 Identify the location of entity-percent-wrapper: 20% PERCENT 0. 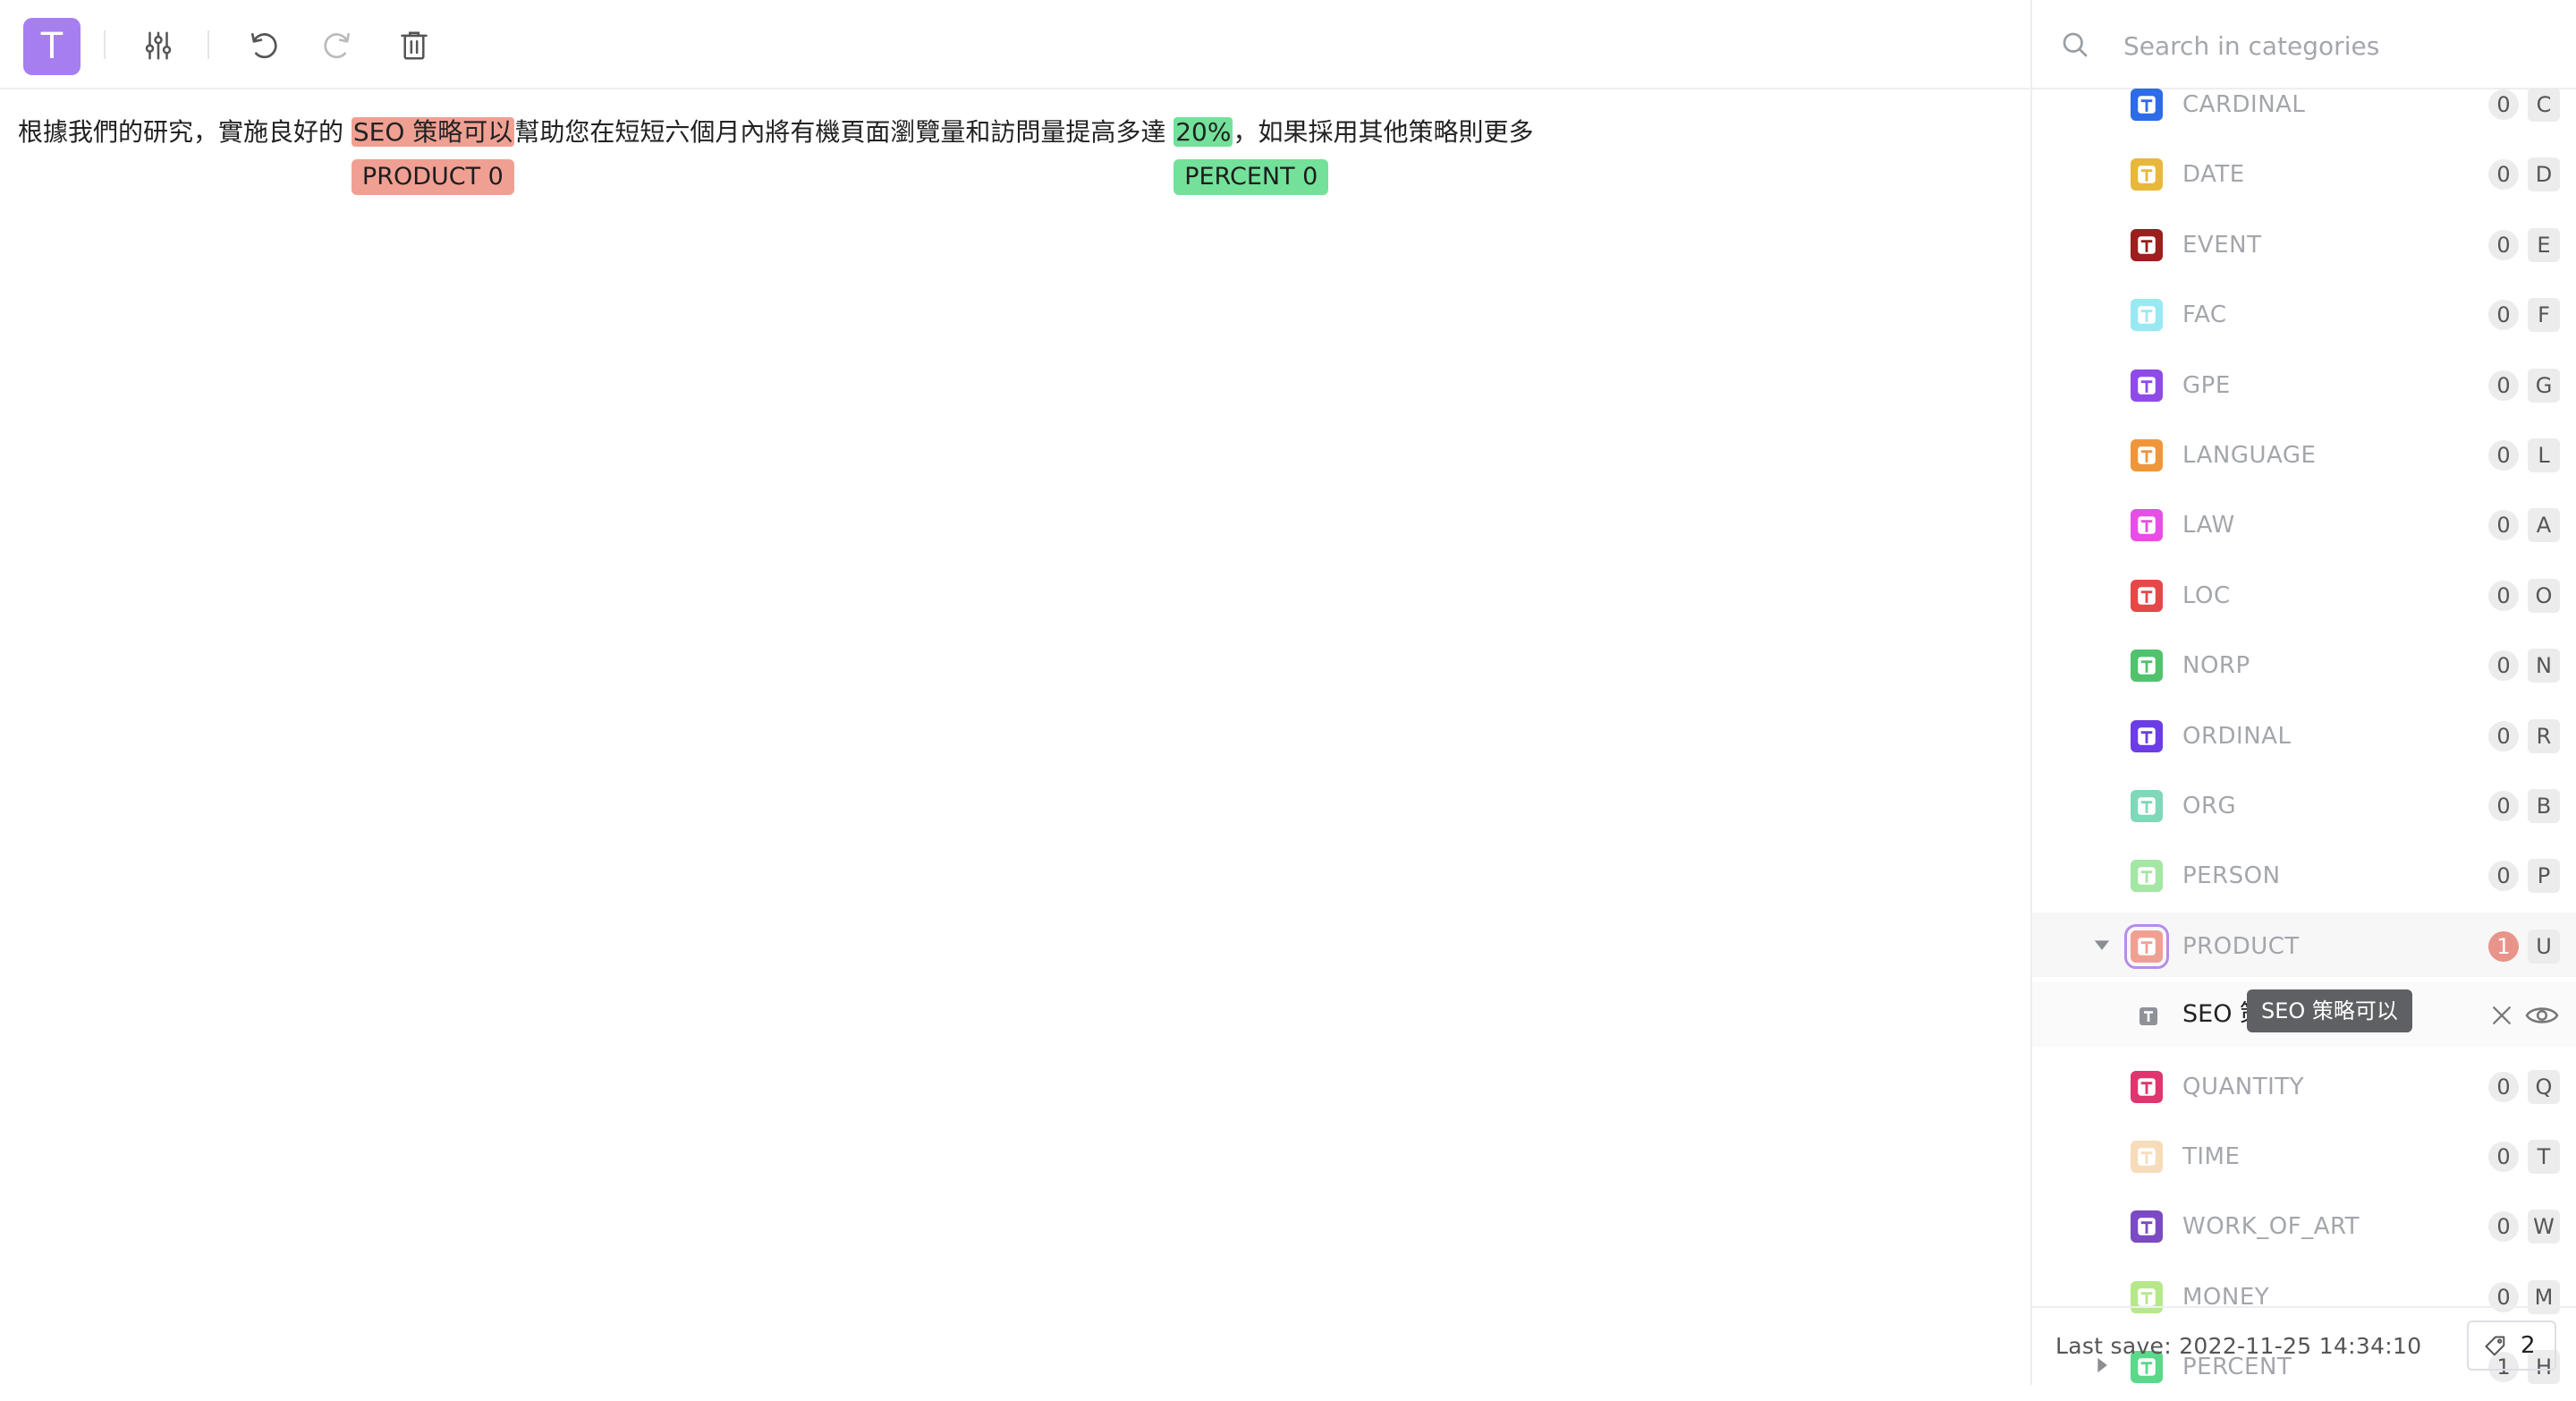
(1251, 153).